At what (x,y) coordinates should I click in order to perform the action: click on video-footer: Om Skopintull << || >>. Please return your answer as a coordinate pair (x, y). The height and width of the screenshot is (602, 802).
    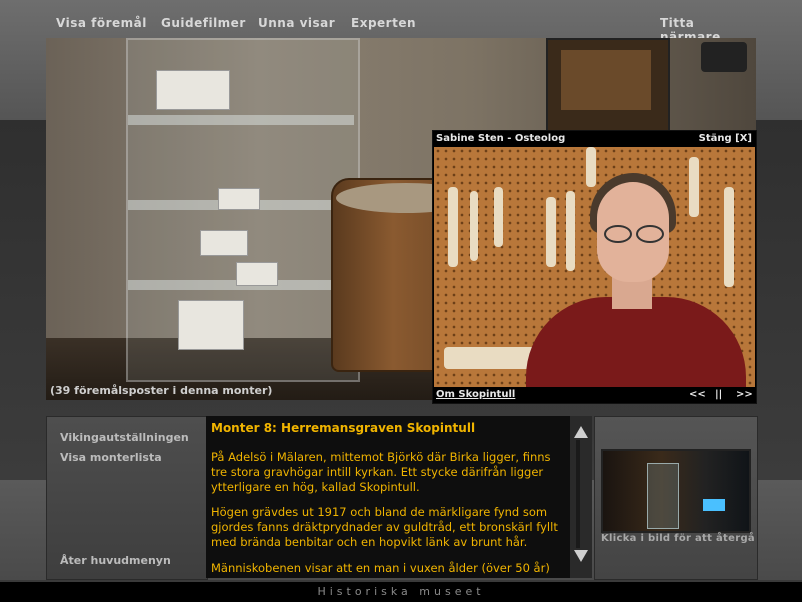
    Looking at the image, I should click on (594, 395).